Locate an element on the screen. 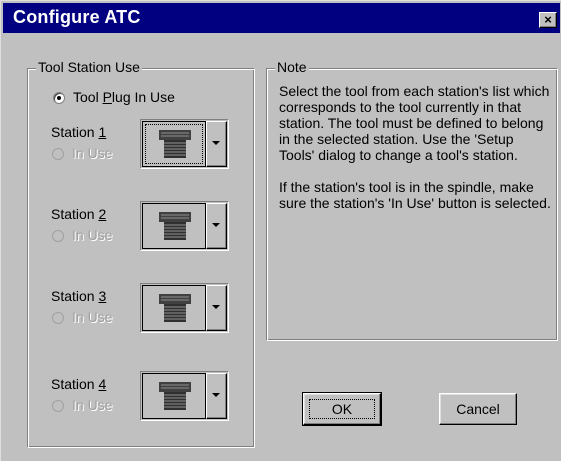 The height and width of the screenshot is (461, 561). station-number: 3 is located at coordinates (102, 296).